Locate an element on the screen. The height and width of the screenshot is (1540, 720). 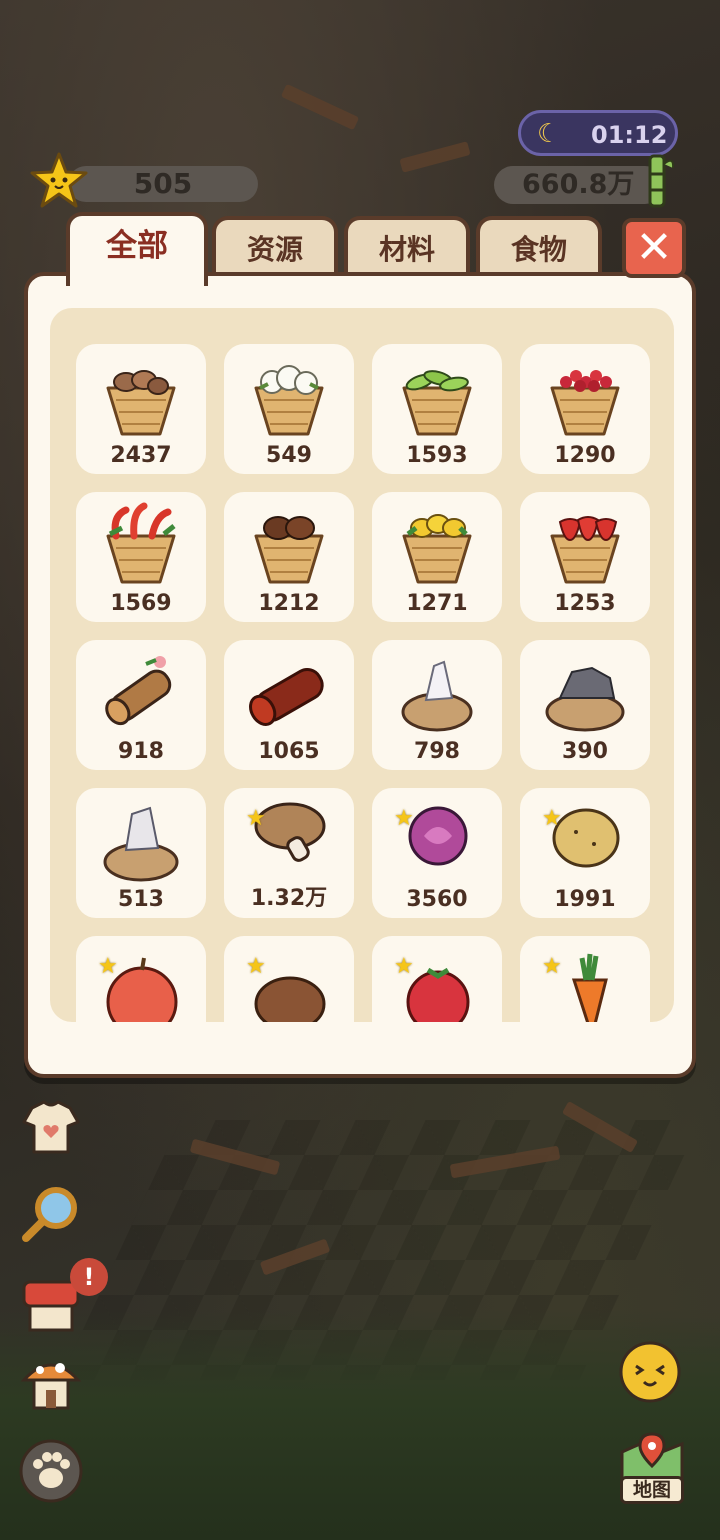
silver-ore-icon is located at coordinates (141, 844).